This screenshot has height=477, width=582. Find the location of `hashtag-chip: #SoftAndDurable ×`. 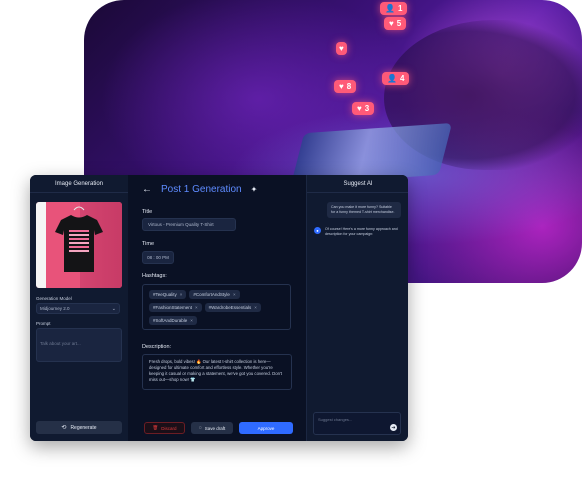

hashtag-chip: #SoftAndDurable × is located at coordinates (173, 320).